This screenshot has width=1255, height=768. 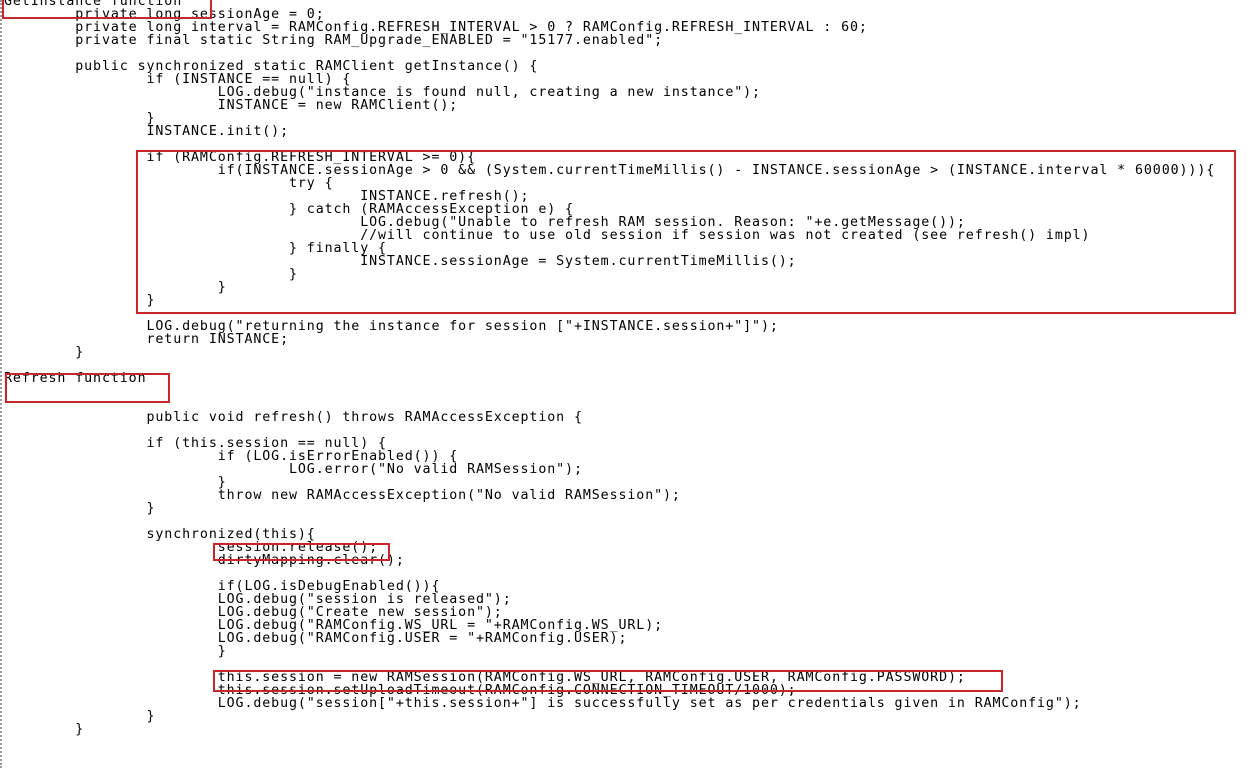 I want to click on code-line: INSTANCE.init();, so click(x=146, y=131).